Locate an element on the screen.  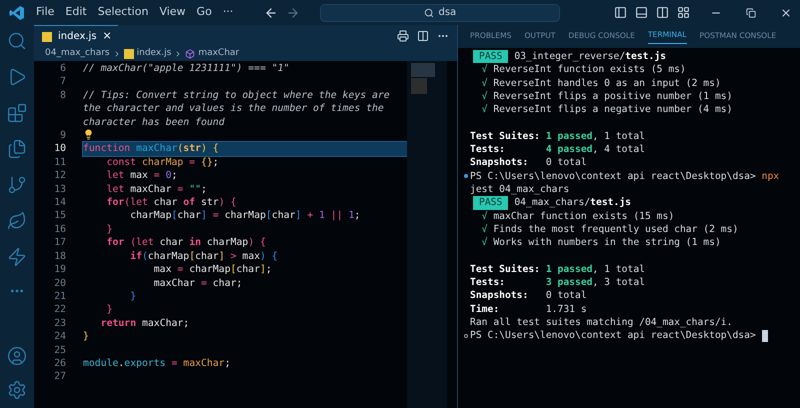
editor-logo-icon is located at coordinates (17, 12).